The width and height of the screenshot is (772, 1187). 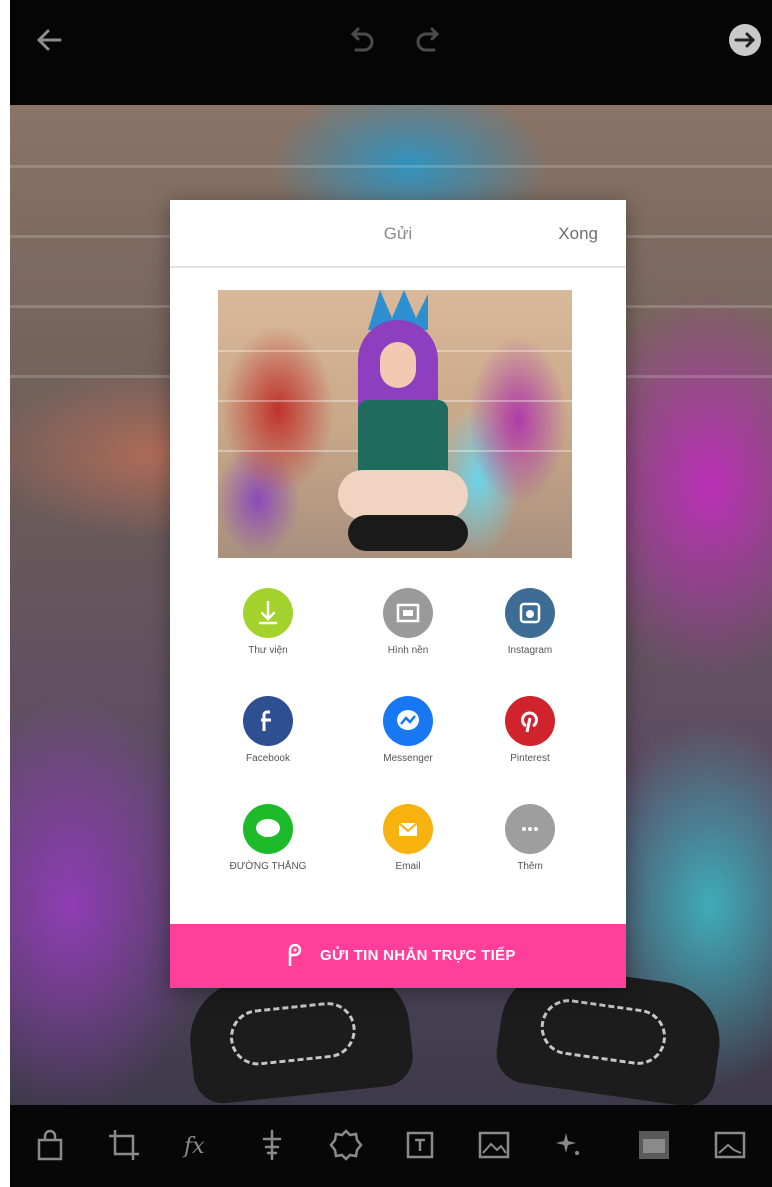 I want to click on share-item-label: Email, so click(x=408, y=866).